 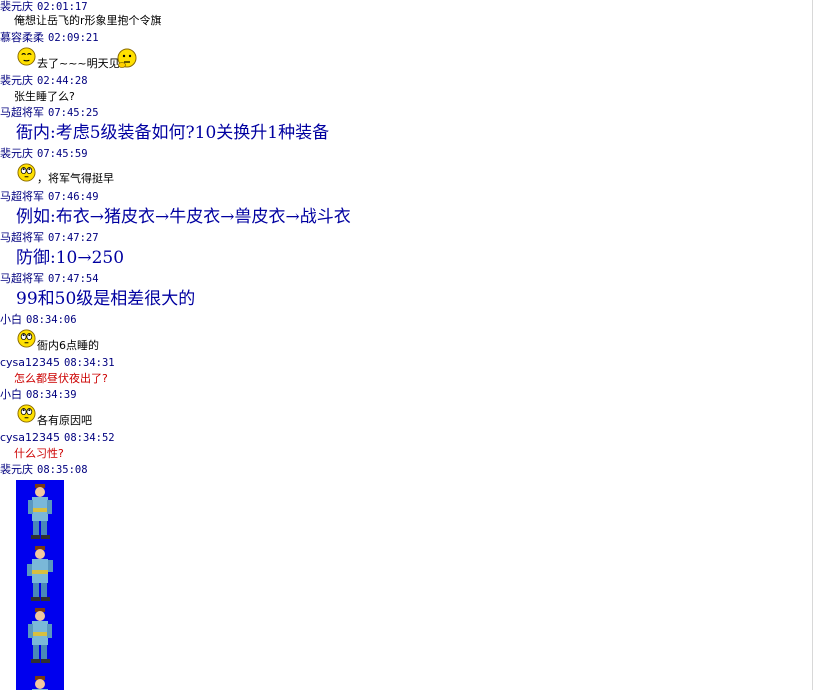 What do you see at coordinates (70, 258) in the screenshot?
I see `message-text: 防御:10→250` at bounding box center [70, 258].